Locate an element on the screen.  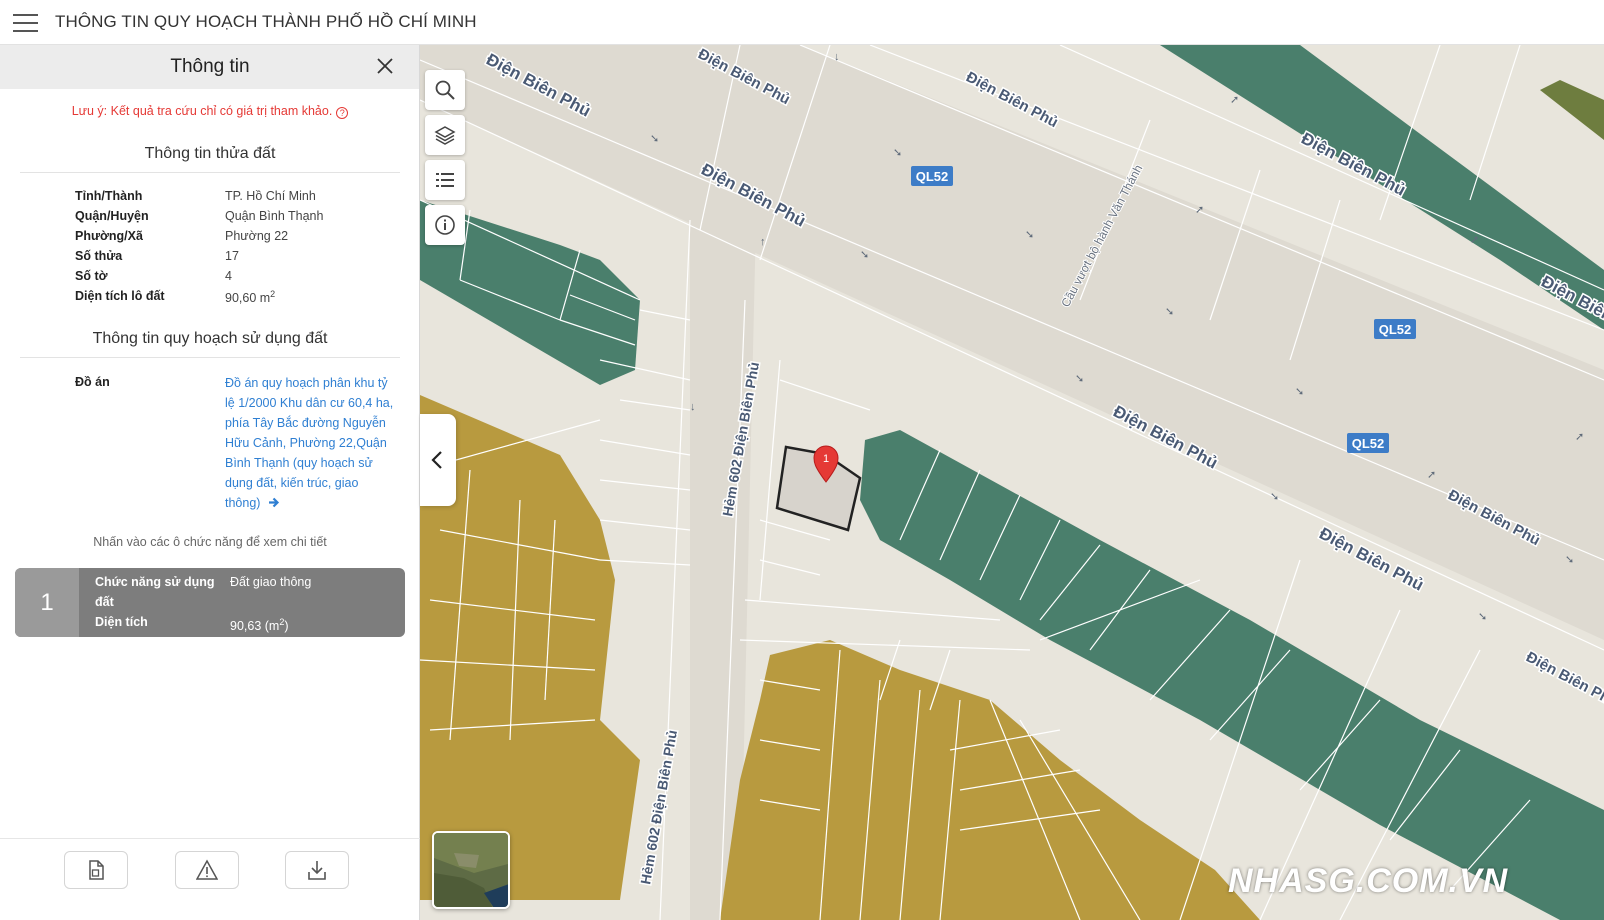
info-label: Số thửa is located at coordinates (99, 256).